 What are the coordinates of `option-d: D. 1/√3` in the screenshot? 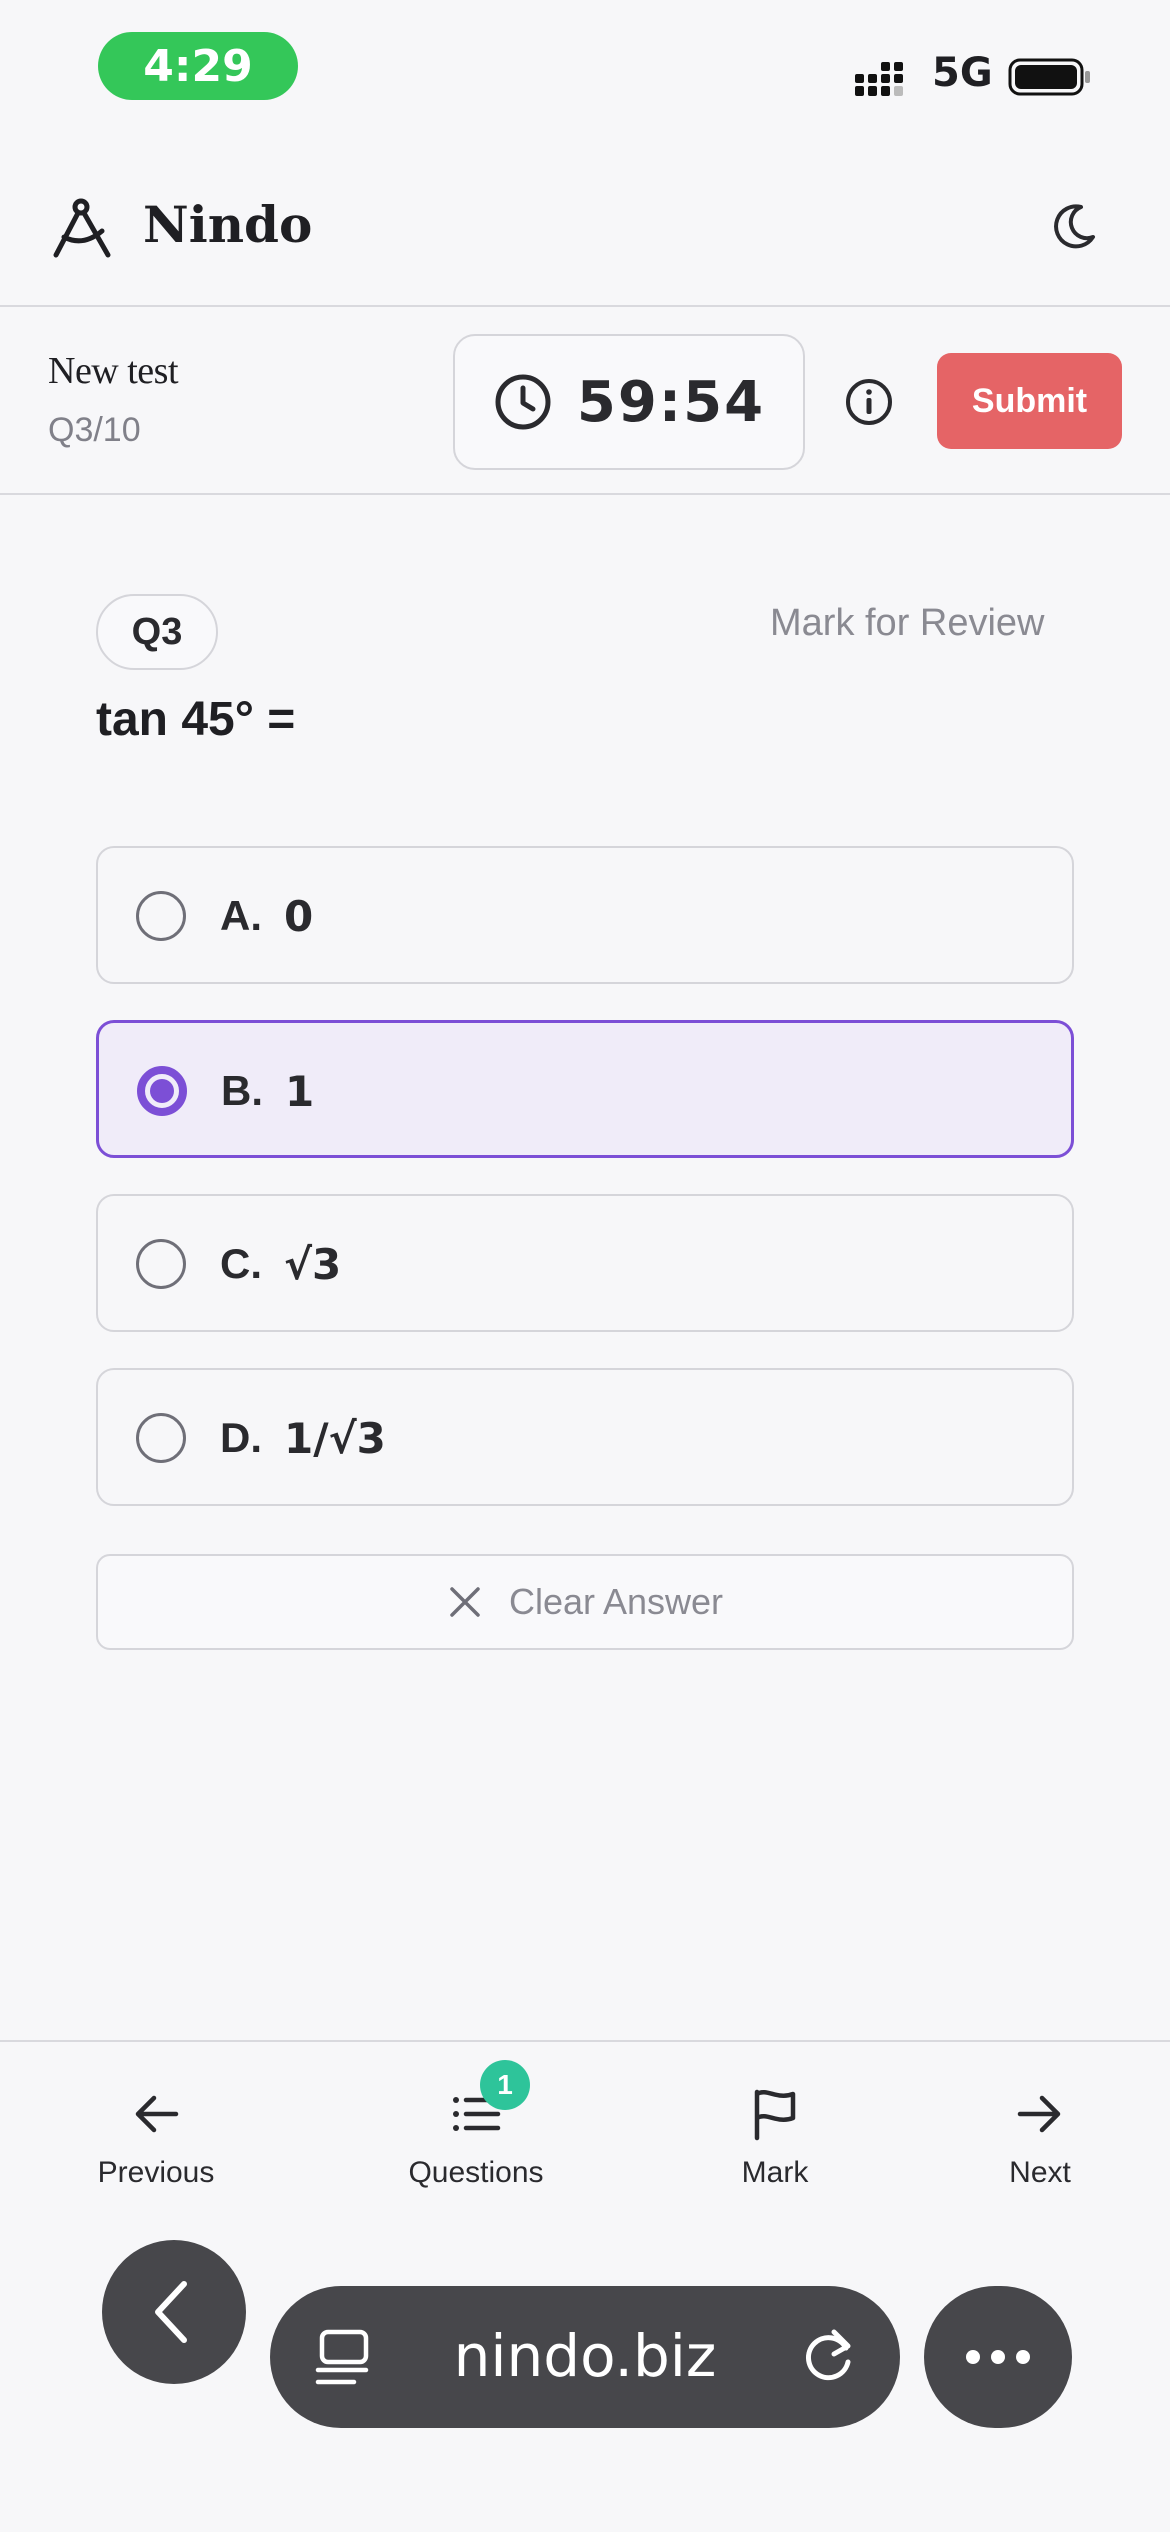 It's located at (585, 1437).